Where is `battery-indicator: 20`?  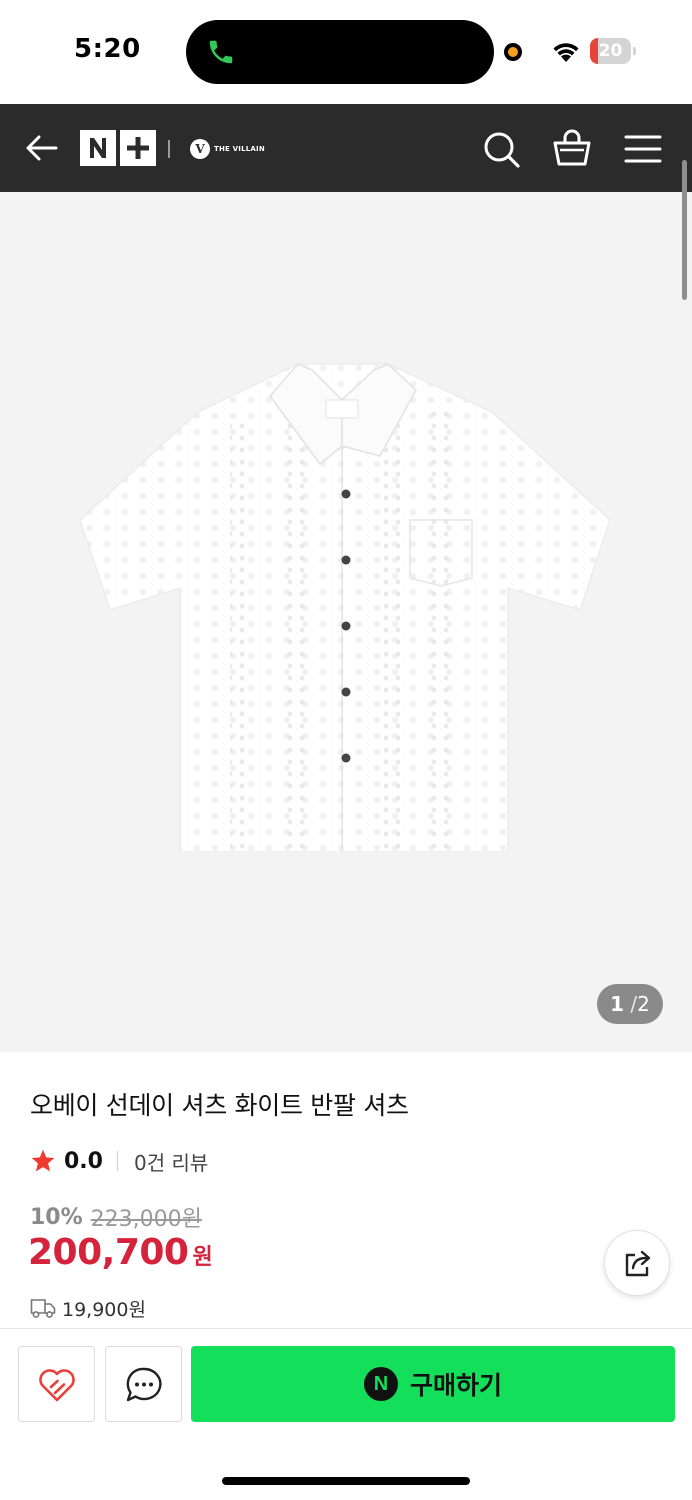
battery-indicator: 20 is located at coordinates (613, 51).